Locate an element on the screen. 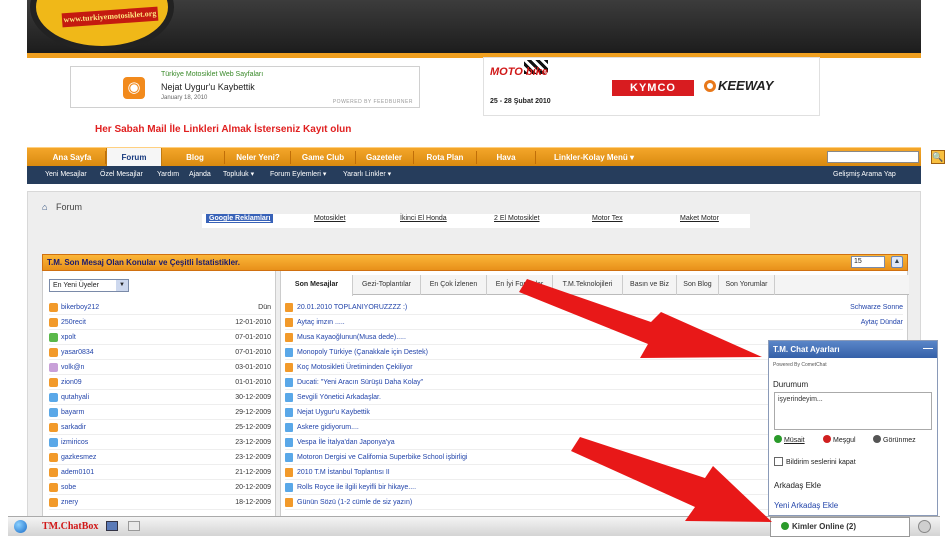 This screenshot has height=537, width=948. member-name: izmiricos is located at coordinates (74, 442).